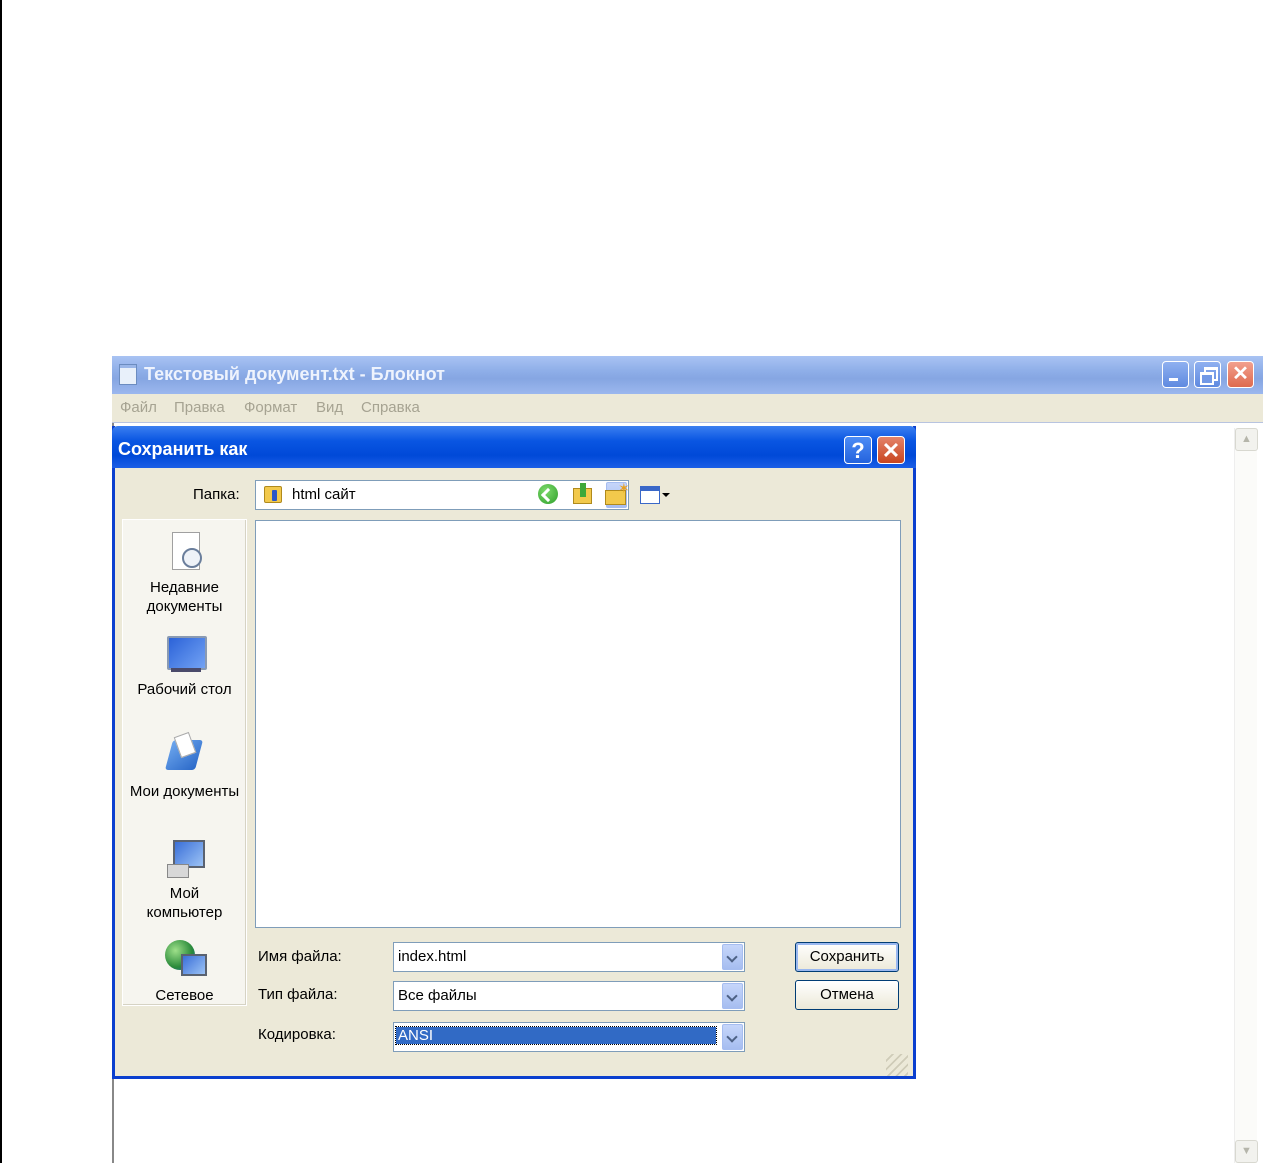 This screenshot has height=1163, width=1275. Describe the element at coordinates (199, 407) in the screenshot. I see `menu-edit: Правка` at that location.